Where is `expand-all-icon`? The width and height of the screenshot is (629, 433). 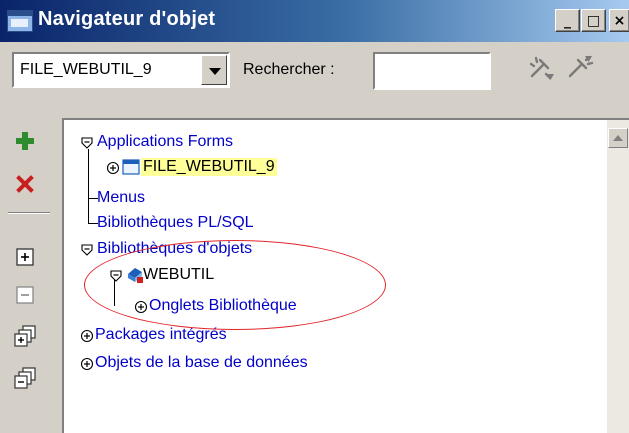 expand-all-icon is located at coordinates (25, 337).